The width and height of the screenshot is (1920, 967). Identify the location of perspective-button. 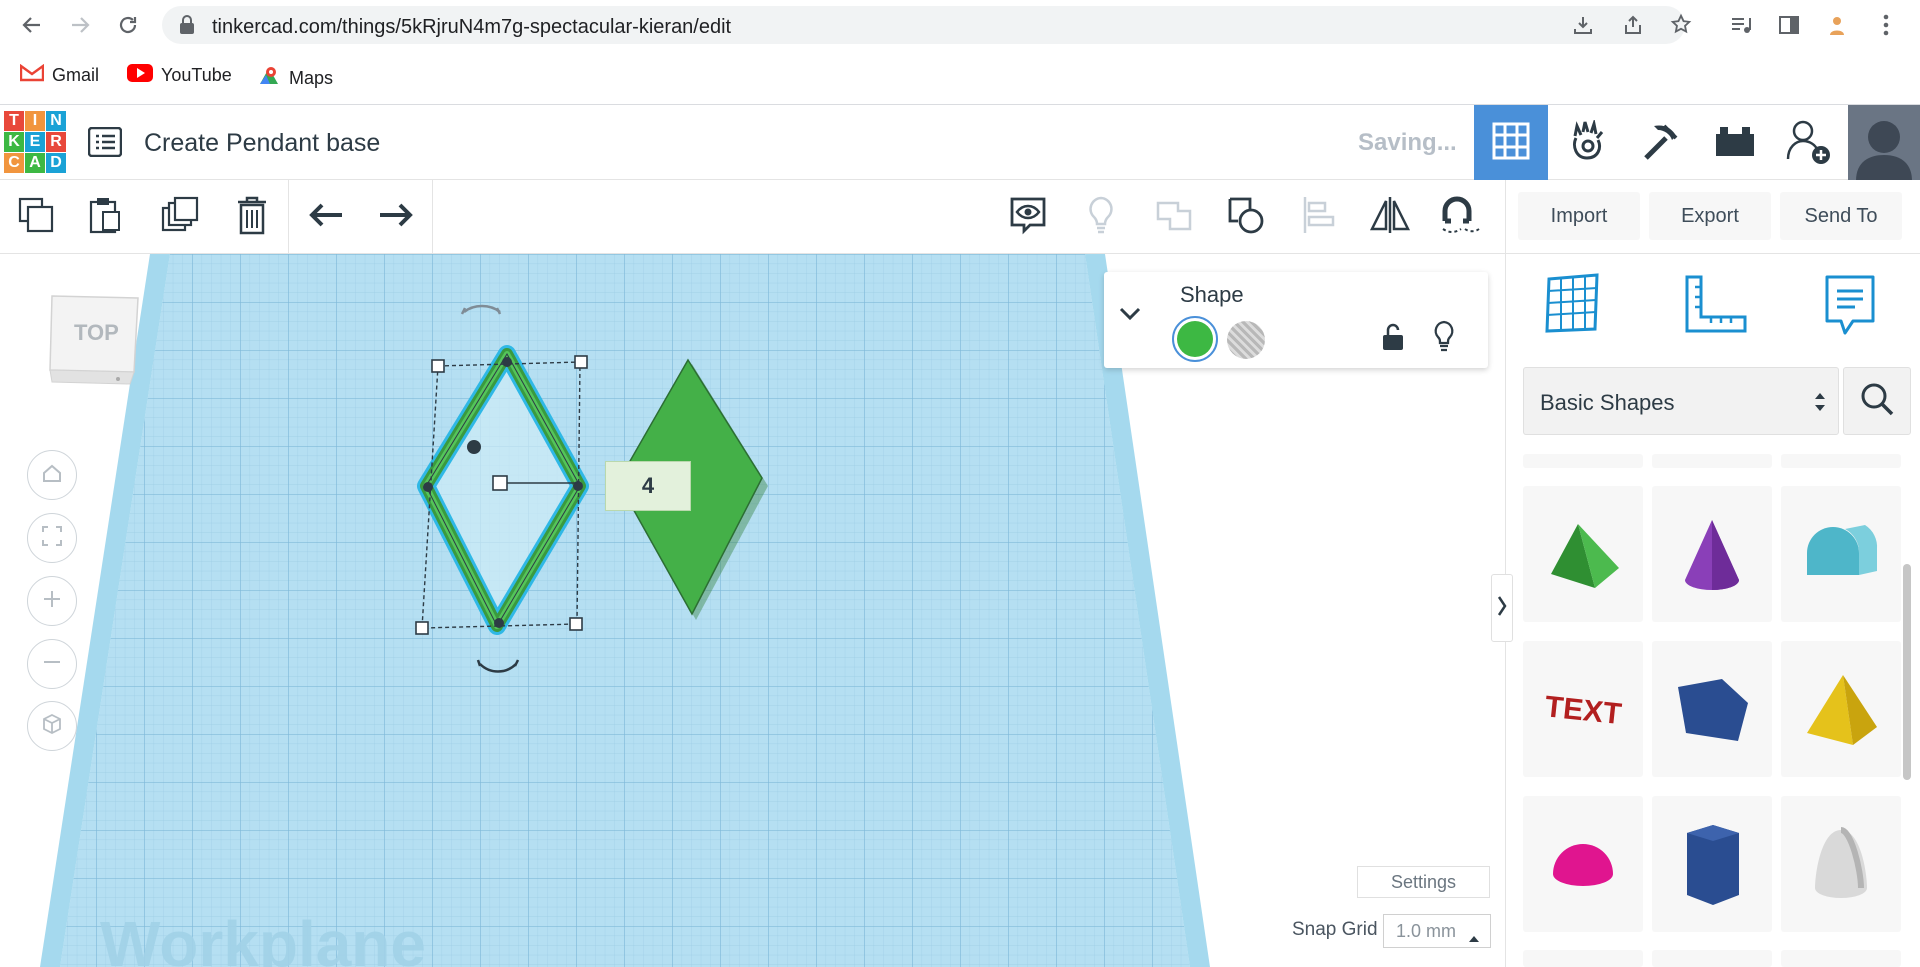
(52, 726).